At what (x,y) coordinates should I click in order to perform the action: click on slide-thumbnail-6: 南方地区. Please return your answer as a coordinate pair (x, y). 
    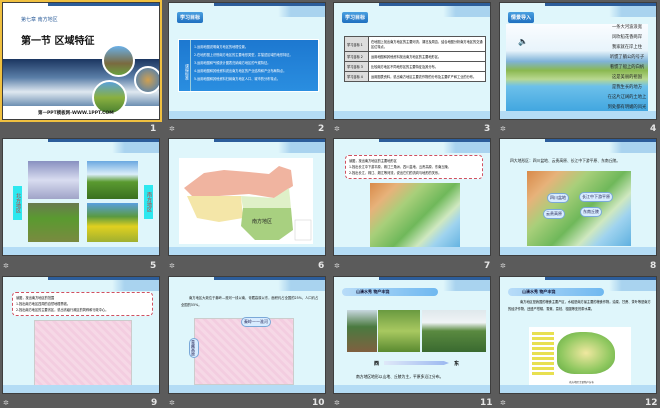
    Looking at the image, I should click on (247, 197).